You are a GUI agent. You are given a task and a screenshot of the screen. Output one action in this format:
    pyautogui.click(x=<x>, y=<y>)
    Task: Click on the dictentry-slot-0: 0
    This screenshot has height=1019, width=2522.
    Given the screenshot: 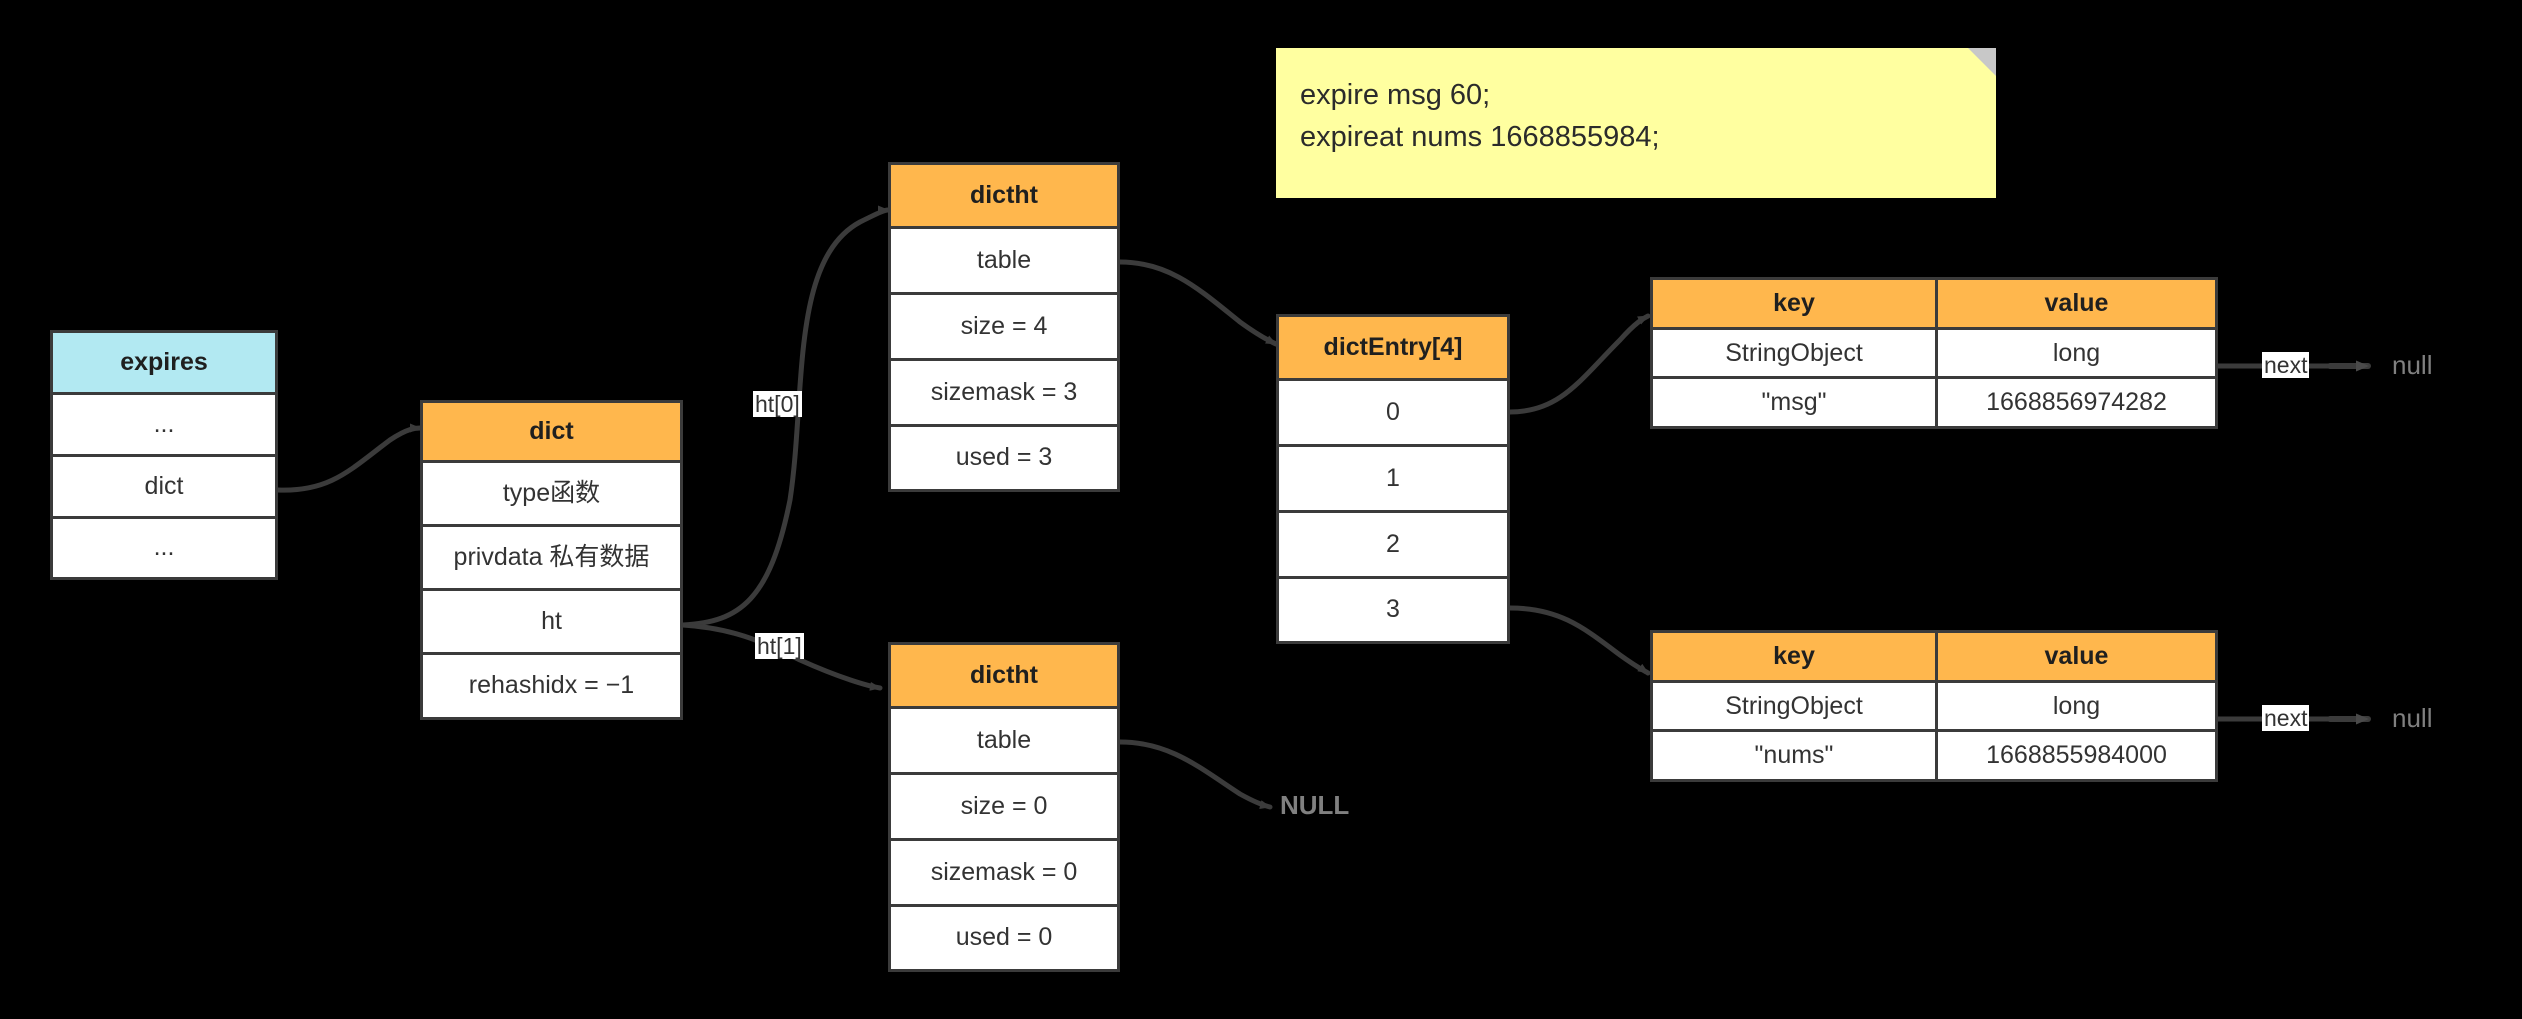 What is the action you would take?
    pyautogui.click(x=1393, y=414)
    